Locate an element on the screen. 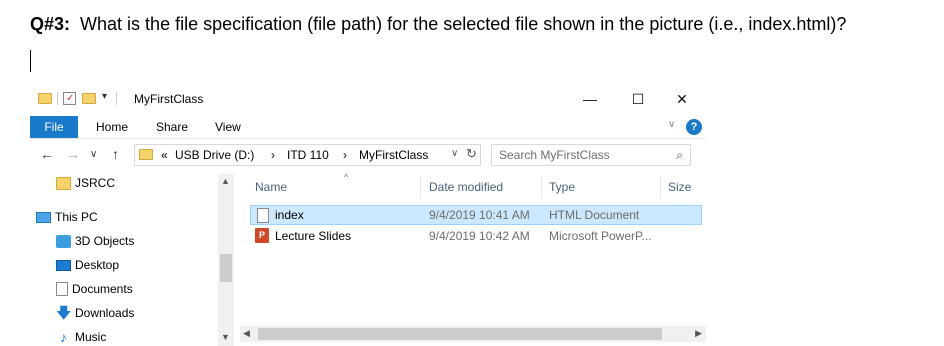 Image resolution: width=944 pixels, height=346 pixels. powerpoint-file-icon: P is located at coordinates (262, 235).